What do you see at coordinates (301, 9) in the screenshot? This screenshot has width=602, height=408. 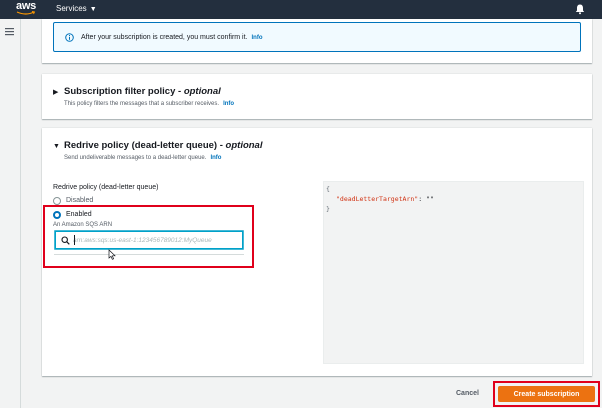 I see `top-navigation-bar: aws Services ▼` at bounding box center [301, 9].